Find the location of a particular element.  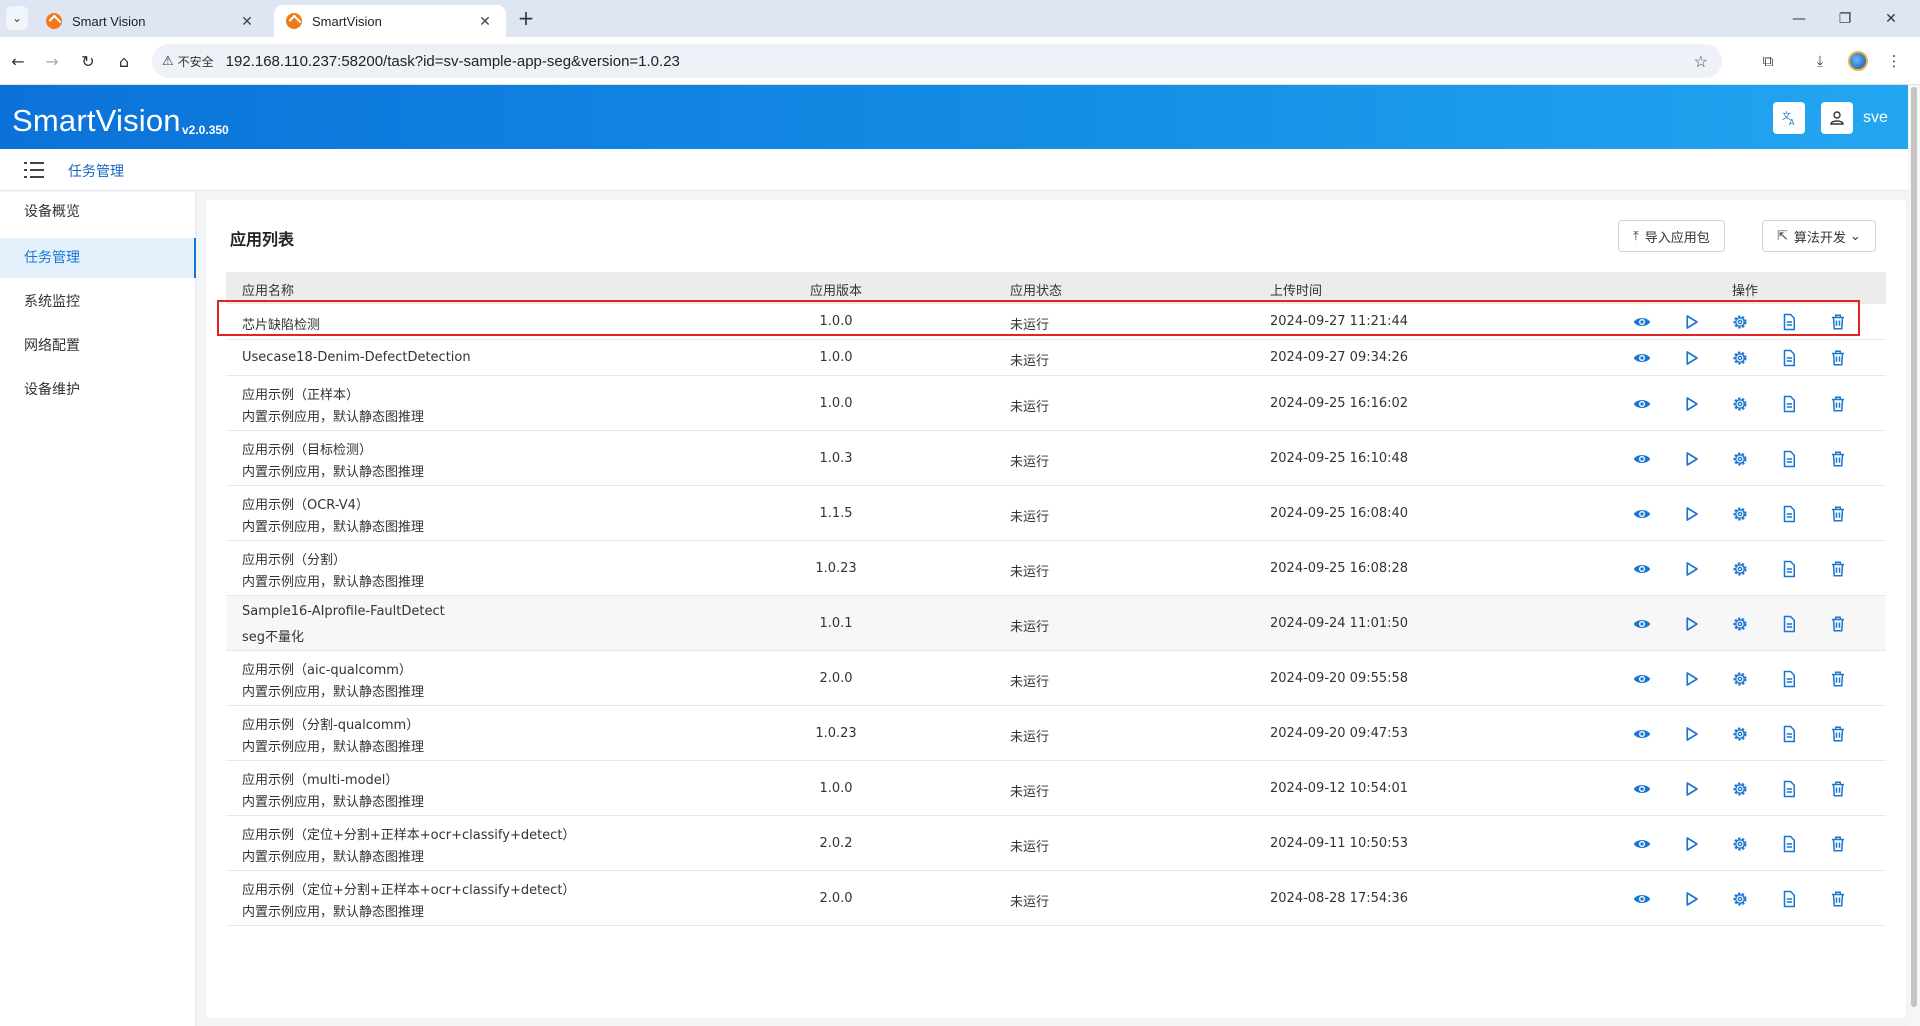

breadcrumb: 任务管理 is located at coordinates (96, 171).